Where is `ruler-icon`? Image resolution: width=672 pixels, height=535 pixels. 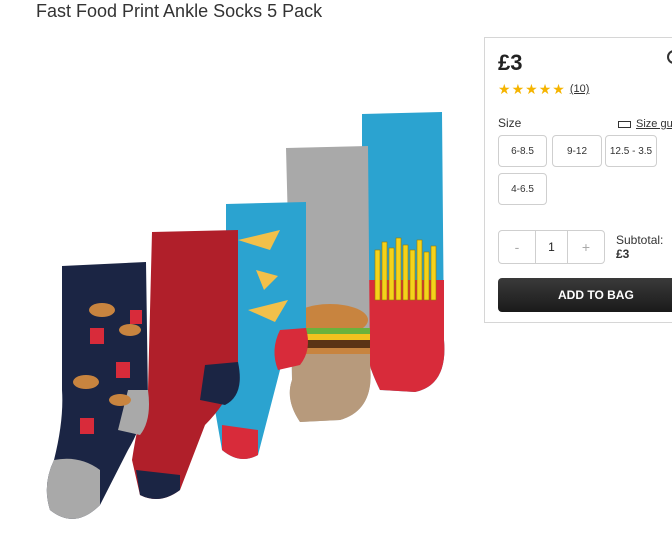
ruler-icon is located at coordinates (624, 124).